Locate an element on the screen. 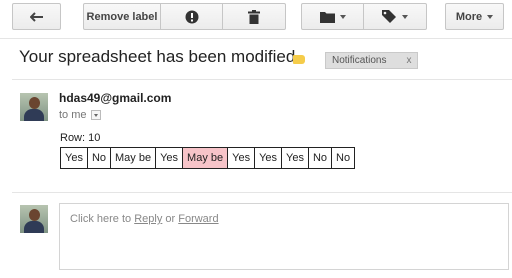 The image size is (512, 278). close-icon: x is located at coordinates (408, 60).